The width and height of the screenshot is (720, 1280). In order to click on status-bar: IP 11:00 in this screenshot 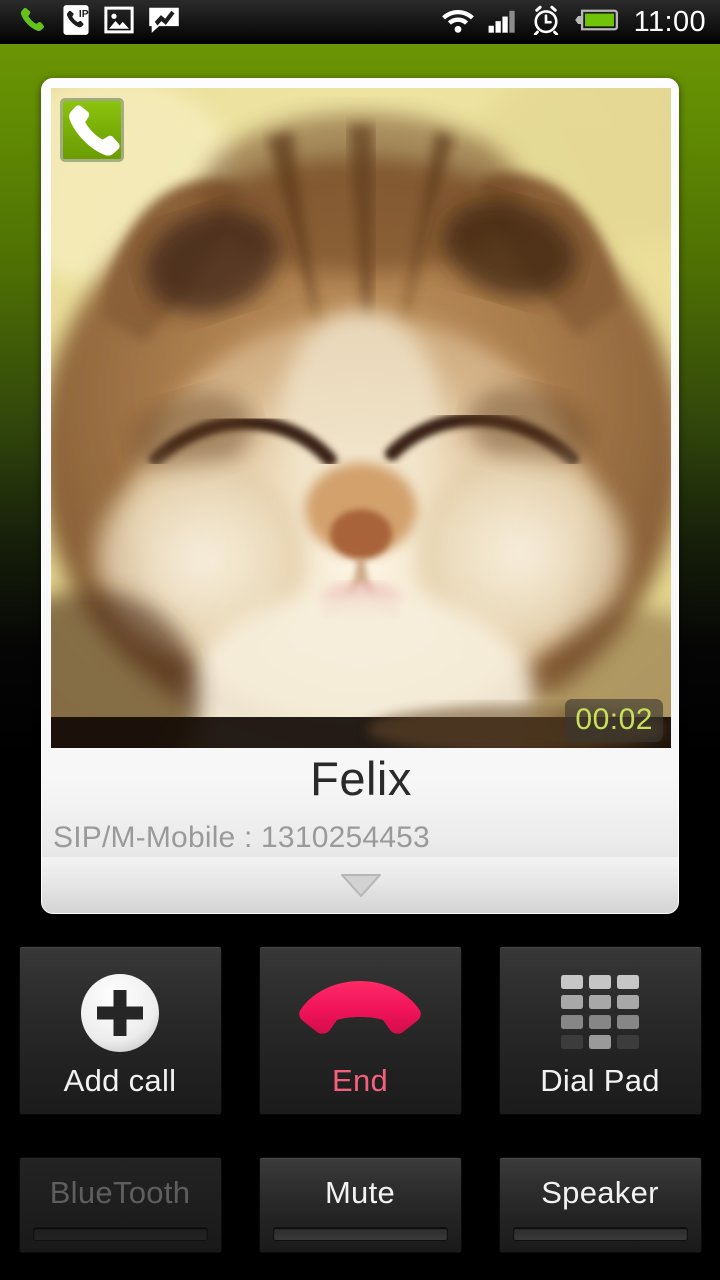, I will do `click(360, 22)`.